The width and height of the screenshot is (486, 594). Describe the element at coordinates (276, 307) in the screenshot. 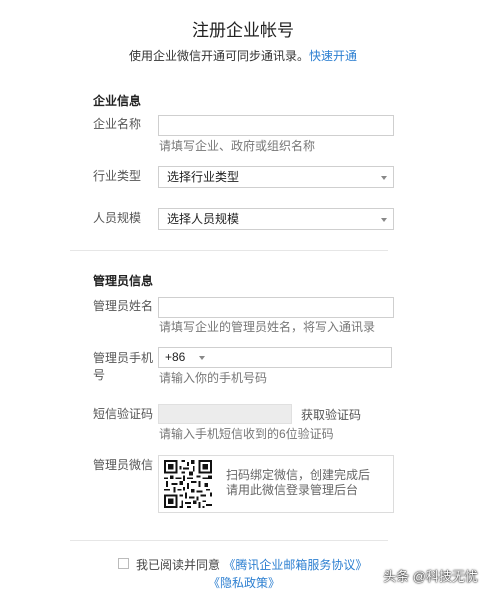

I see `admin-name-input` at that location.